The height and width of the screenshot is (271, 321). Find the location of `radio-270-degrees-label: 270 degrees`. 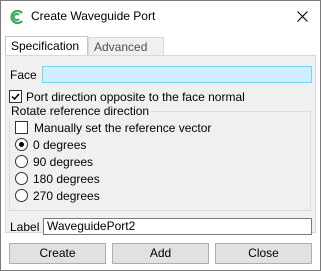

radio-270-degrees-label: 270 degrees is located at coordinates (66, 196).